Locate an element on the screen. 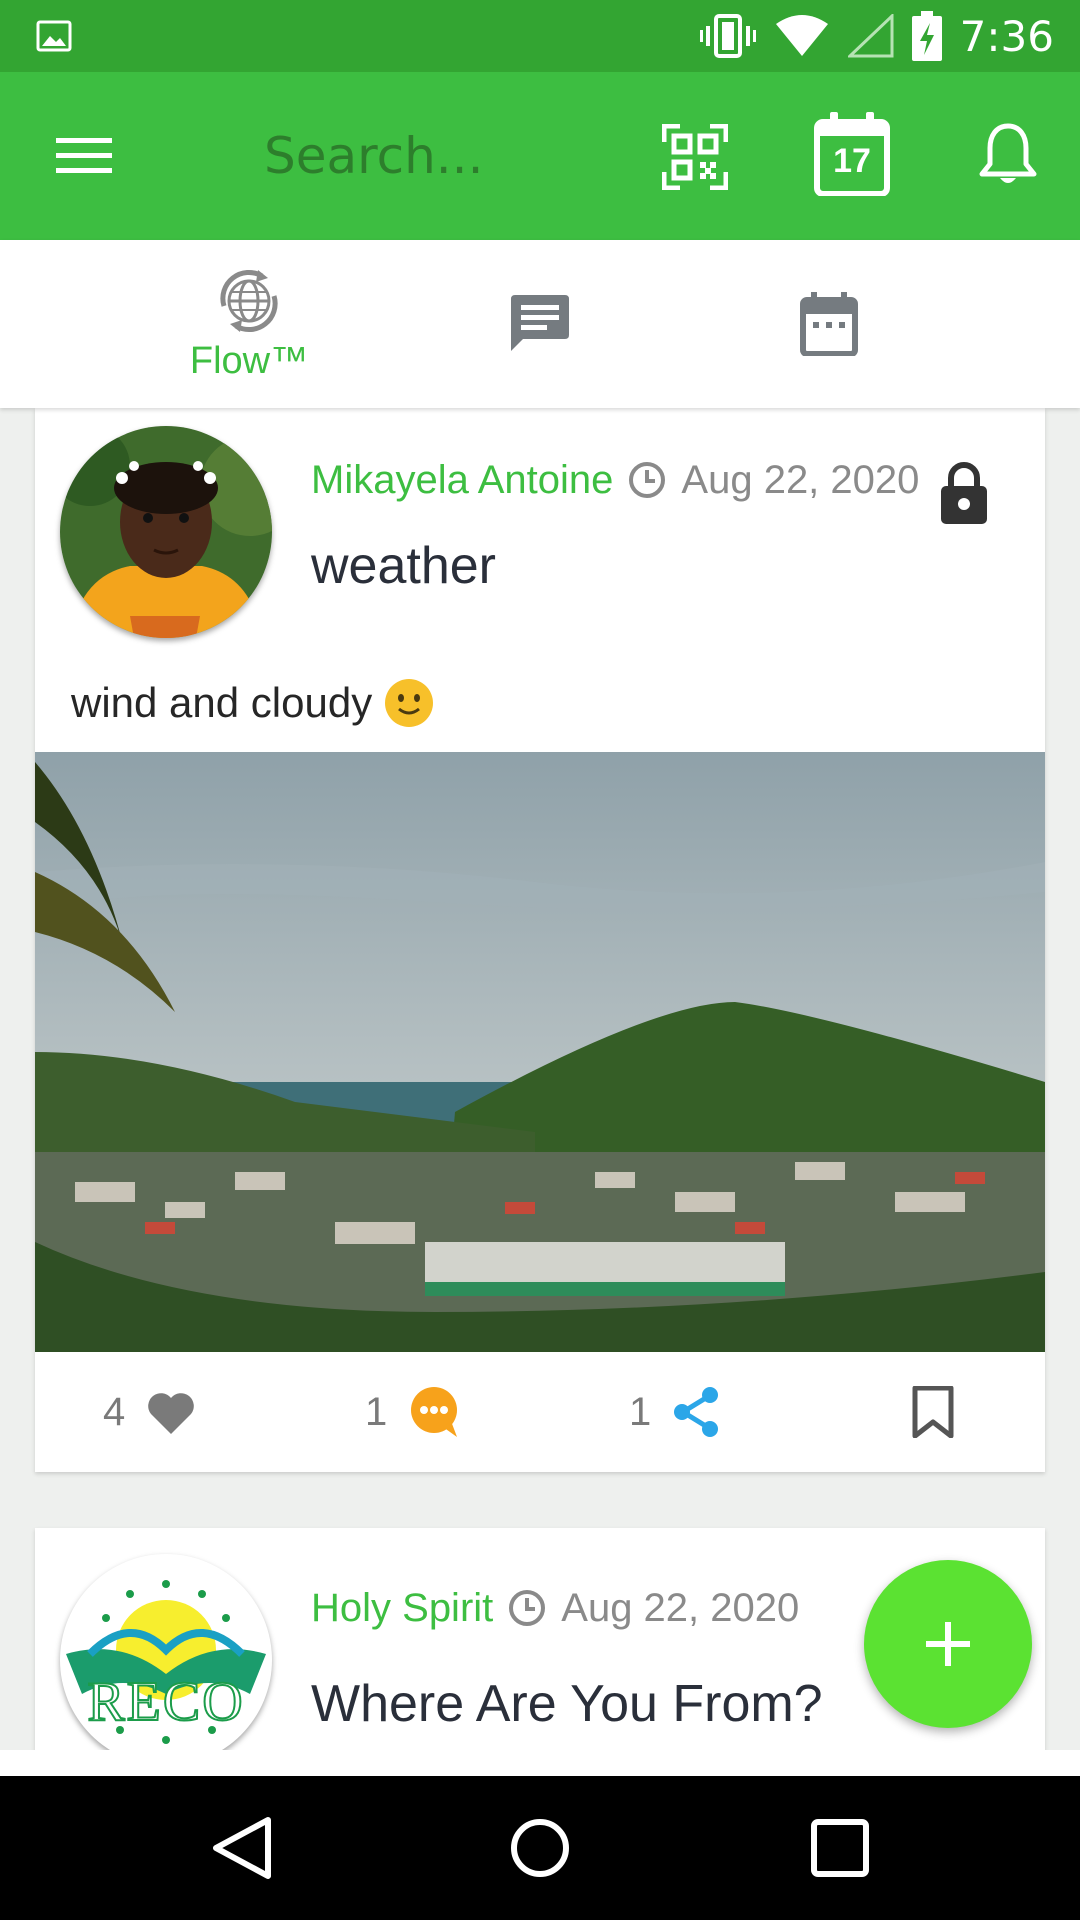 Image resolution: width=1080 pixels, height=1920 pixels. comment-count: 1 is located at coordinates (376, 1411).